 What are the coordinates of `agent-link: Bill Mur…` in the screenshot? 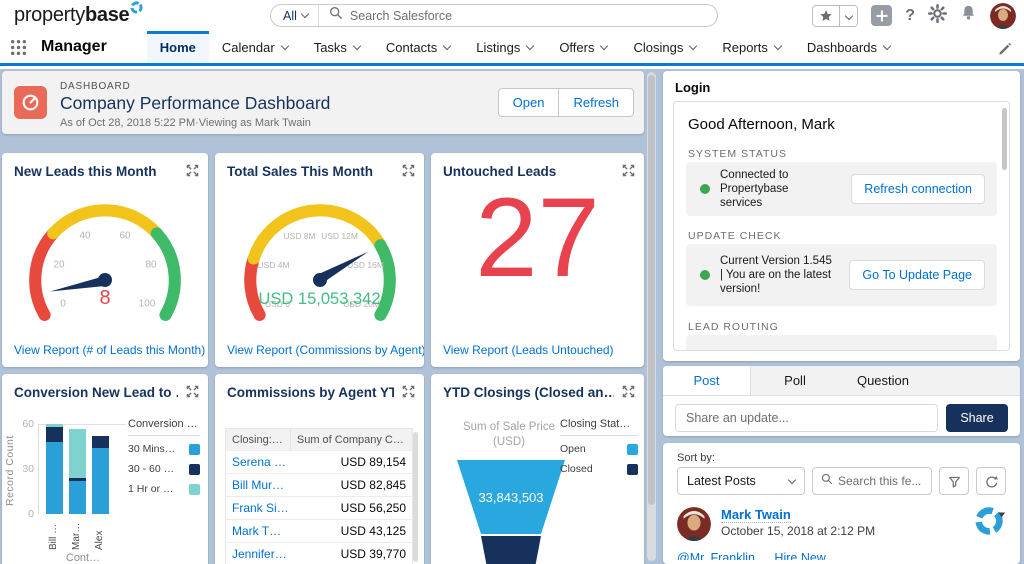 It's located at (258, 485).